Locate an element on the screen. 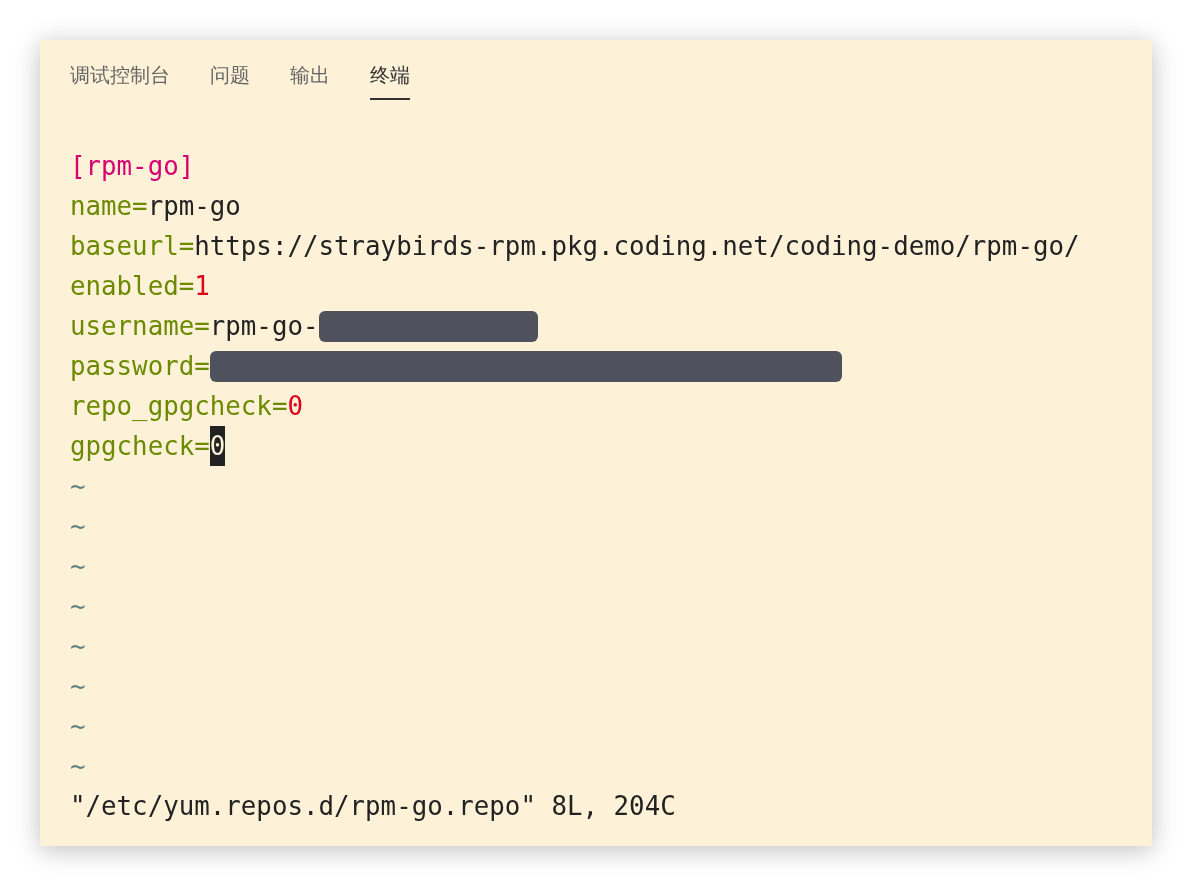 This screenshot has height=886, width=1192. config-value: rpm-go- is located at coordinates (264, 326).